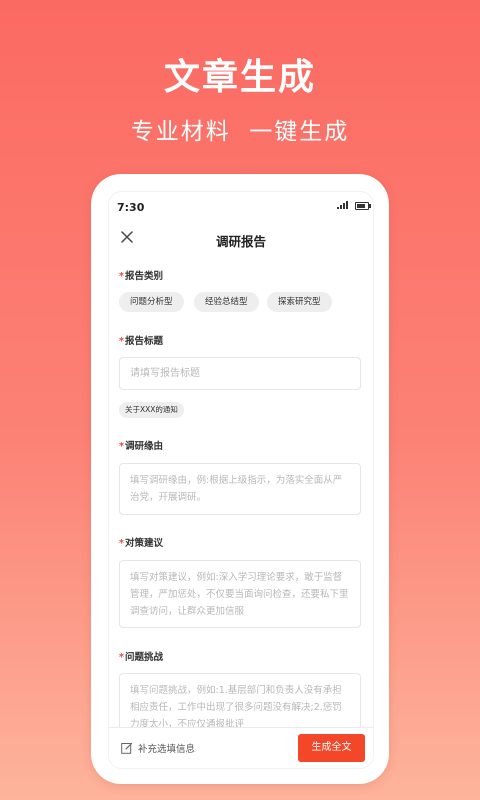 The image size is (480, 800). I want to click on bottom-action-bar: 补充选填信息 生成全文, so click(241, 747).